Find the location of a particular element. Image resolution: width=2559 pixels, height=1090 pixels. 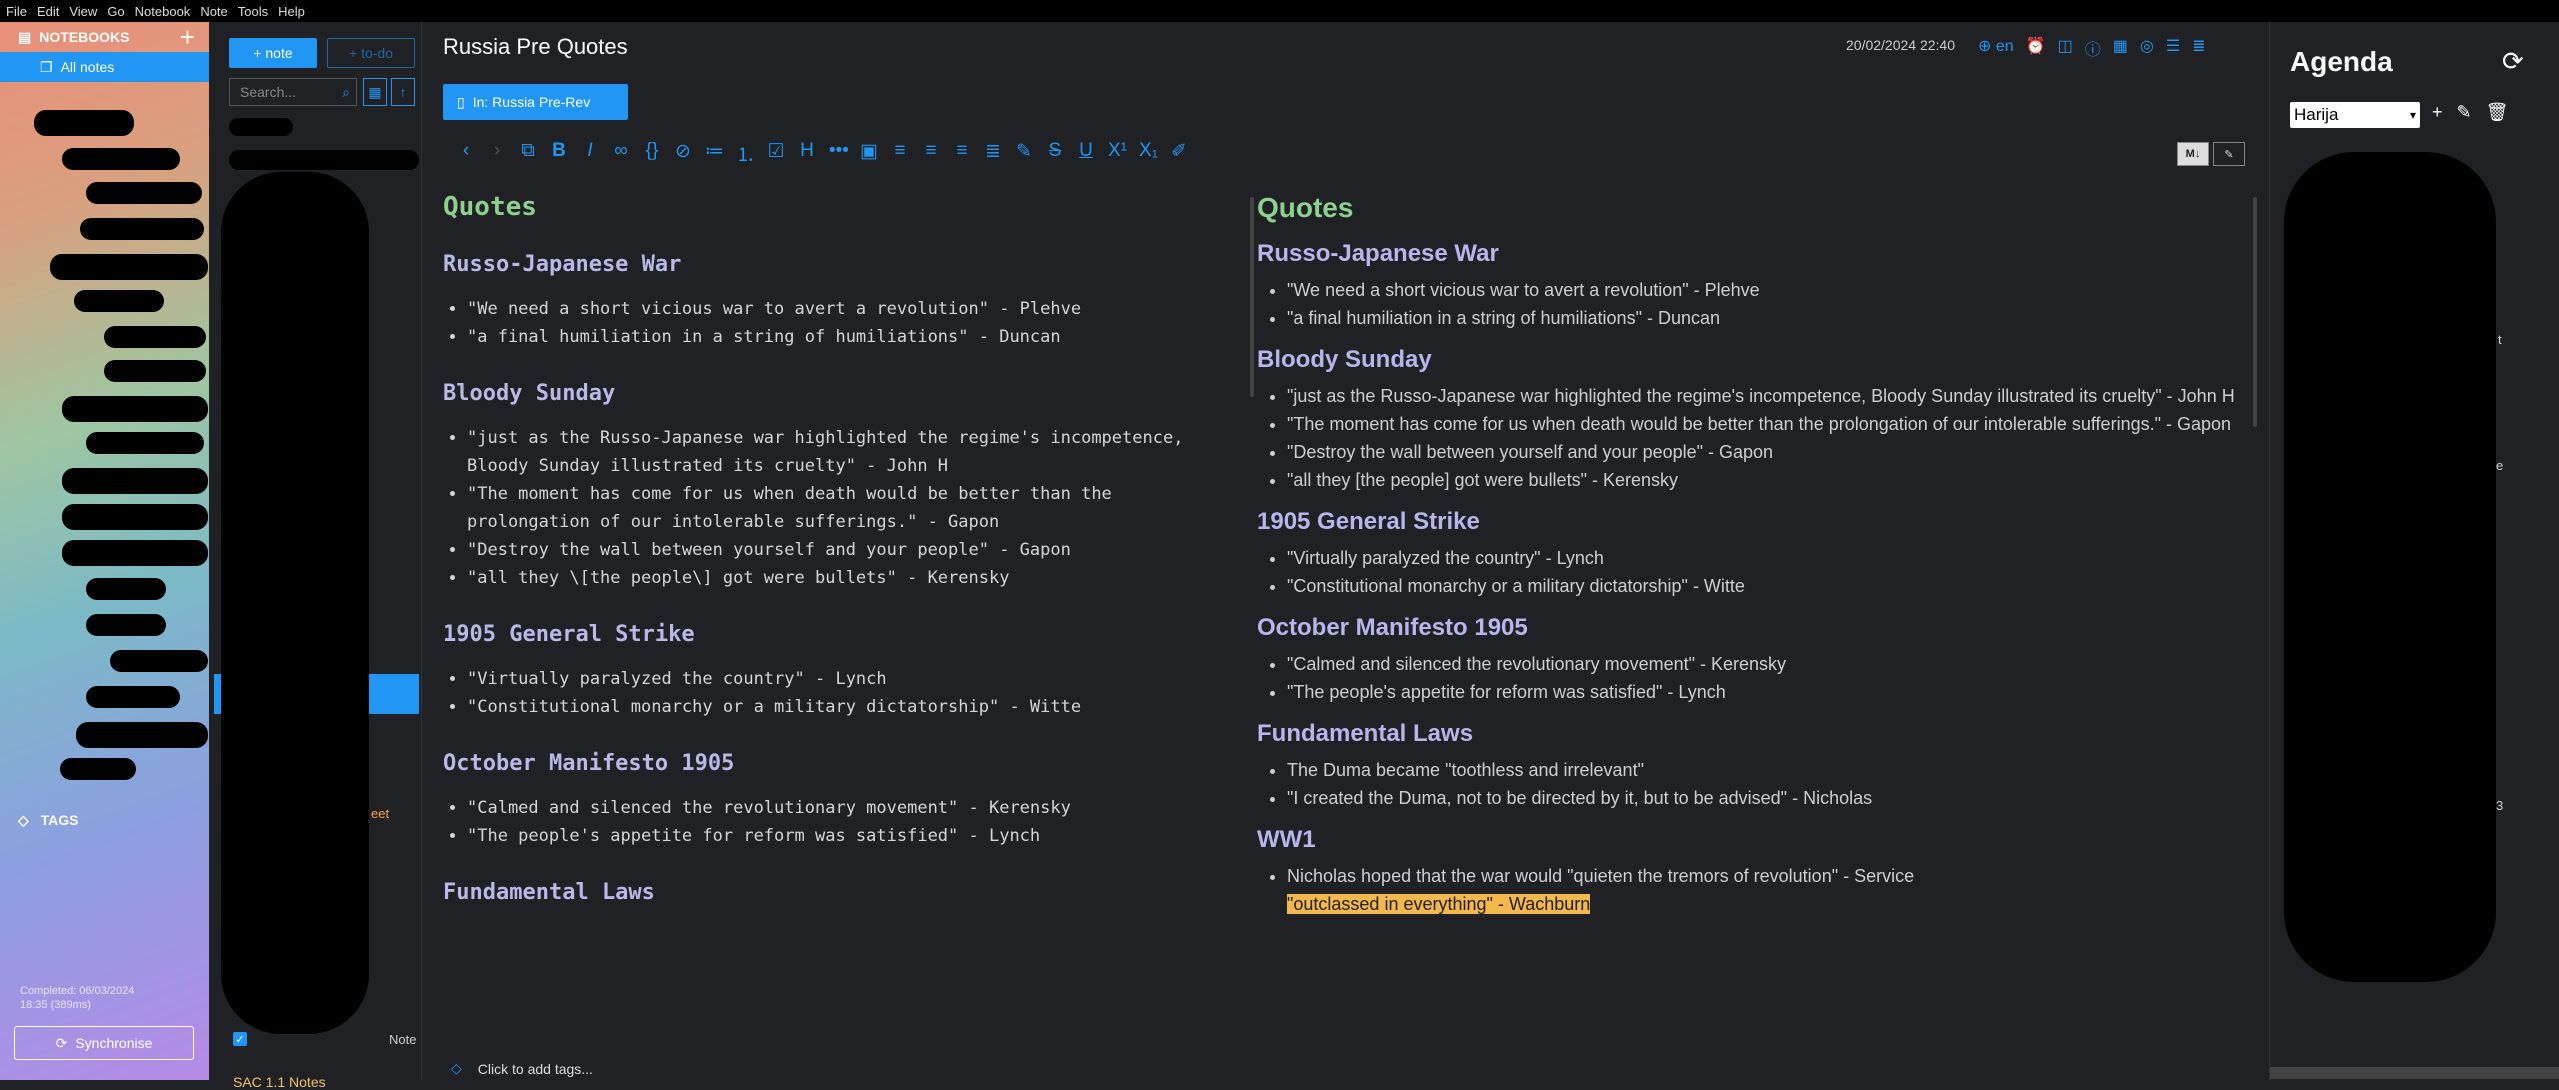

new-todo-button: + to-do is located at coordinates (371, 53).